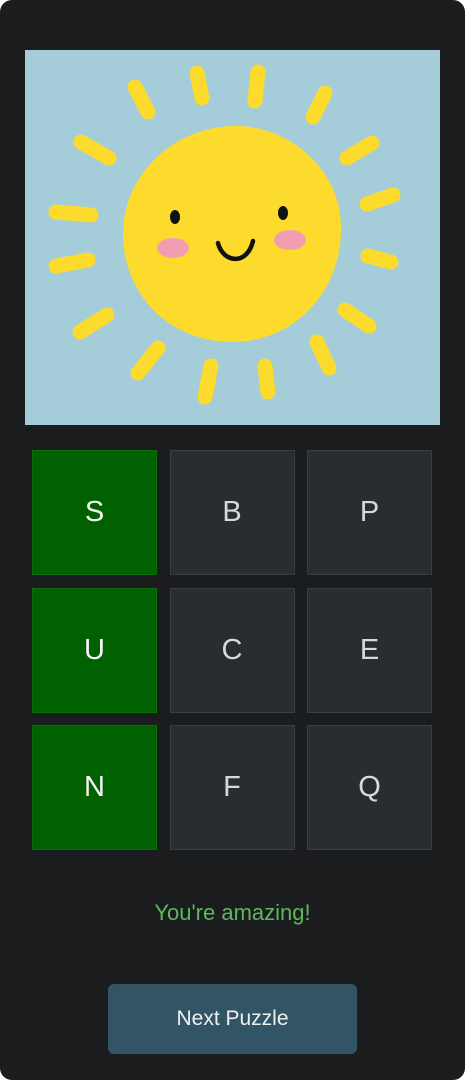  What do you see at coordinates (369, 787) in the screenshot?
I see `letter-tile-q: Q` at bounding box center [369, 787].